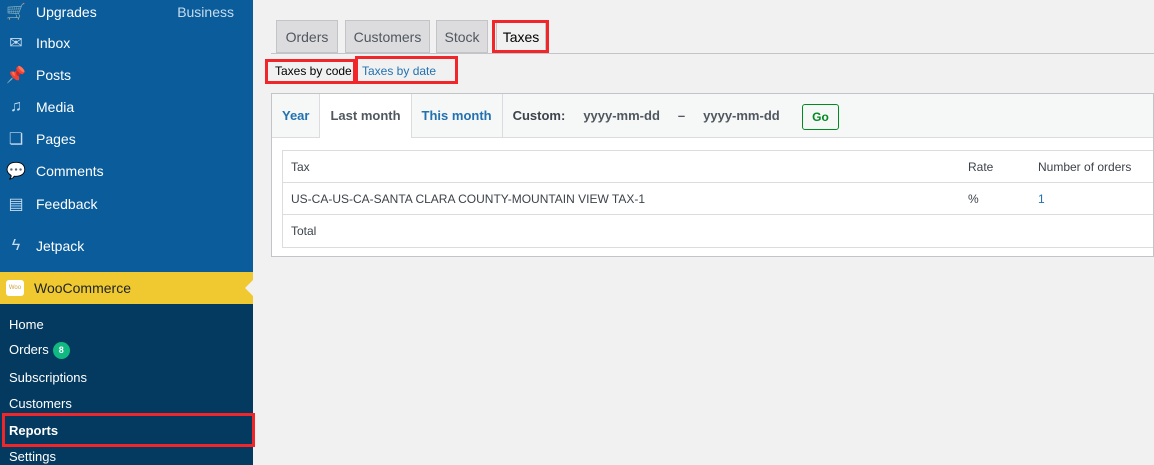  Describe the element at coordinates (40, 403) in the screenshot. I see `submenu-customers: Customers` at that location.